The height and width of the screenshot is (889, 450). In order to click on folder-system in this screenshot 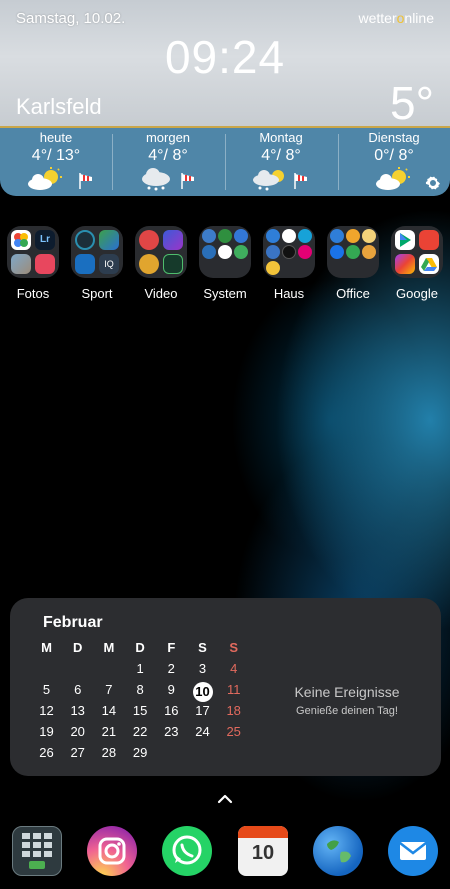, I will do `click(225, 252)`.